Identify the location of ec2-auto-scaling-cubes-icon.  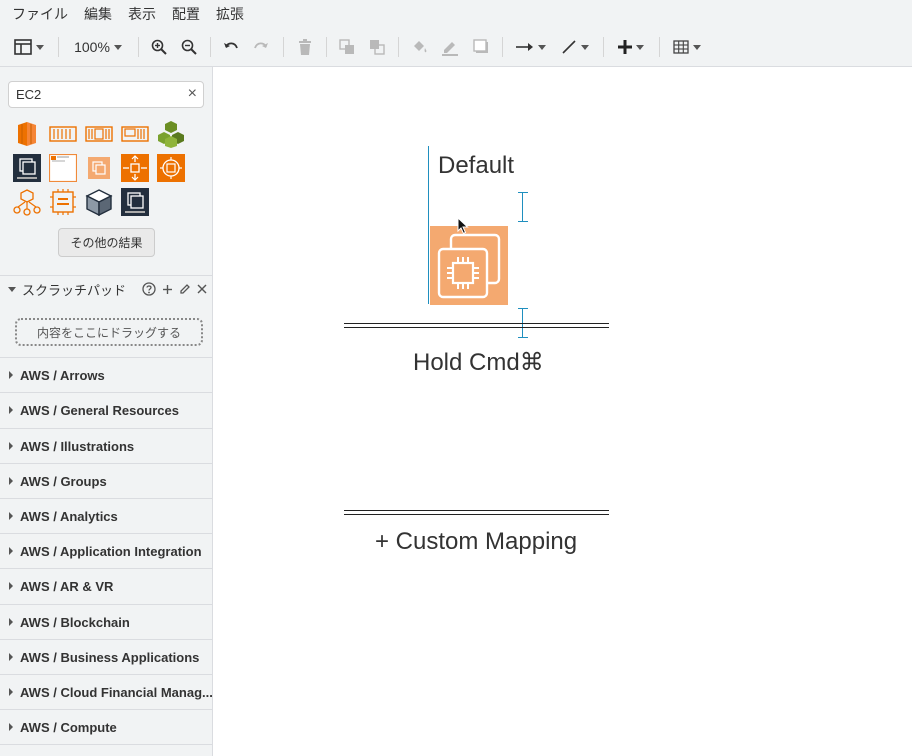
(171, 134).